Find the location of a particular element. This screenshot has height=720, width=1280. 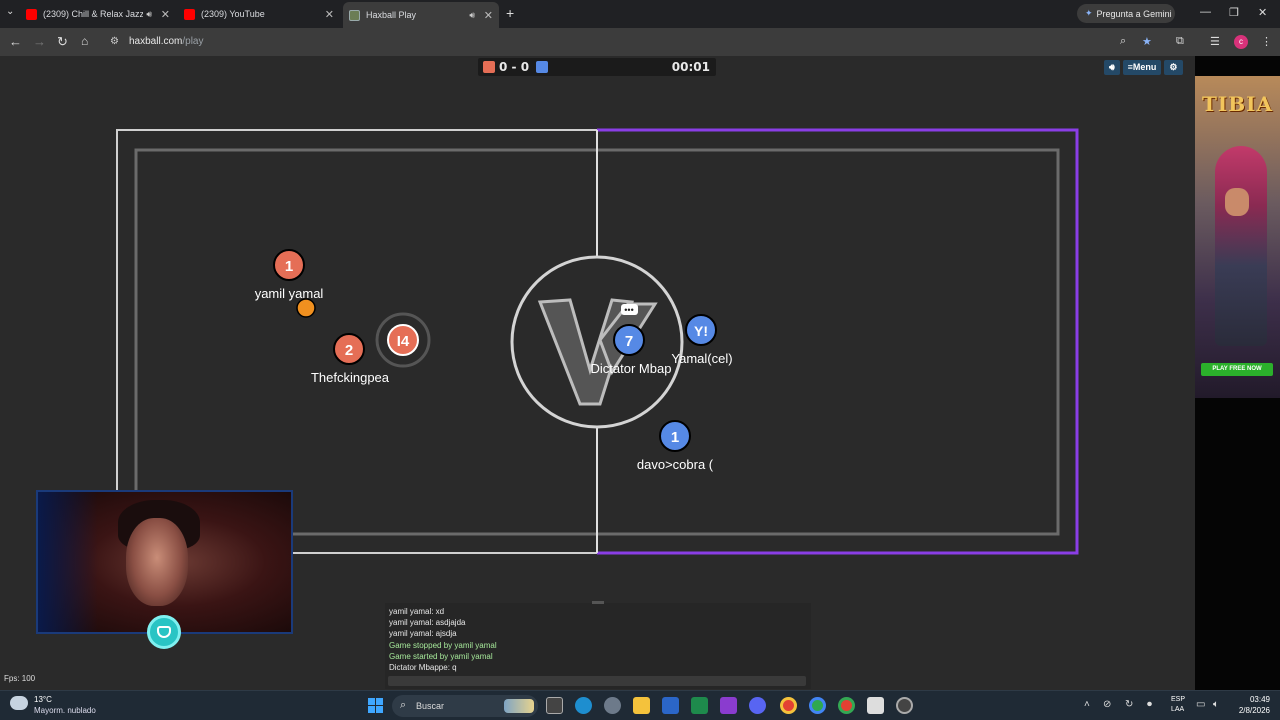

clipchamp-icon is located at coordinates (728, 705).